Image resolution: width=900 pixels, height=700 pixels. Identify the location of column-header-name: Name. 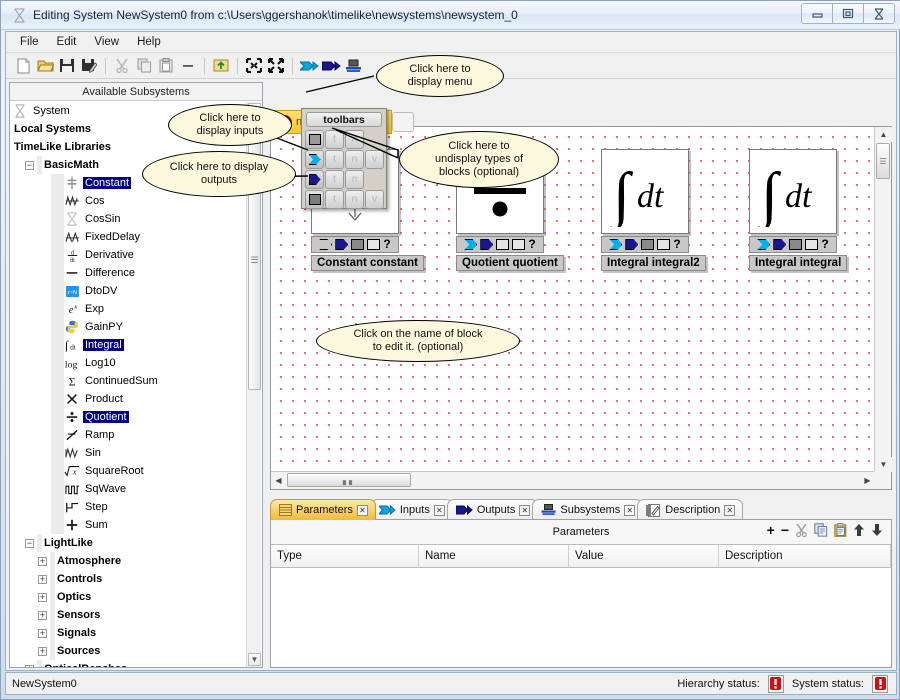
(494, 556).